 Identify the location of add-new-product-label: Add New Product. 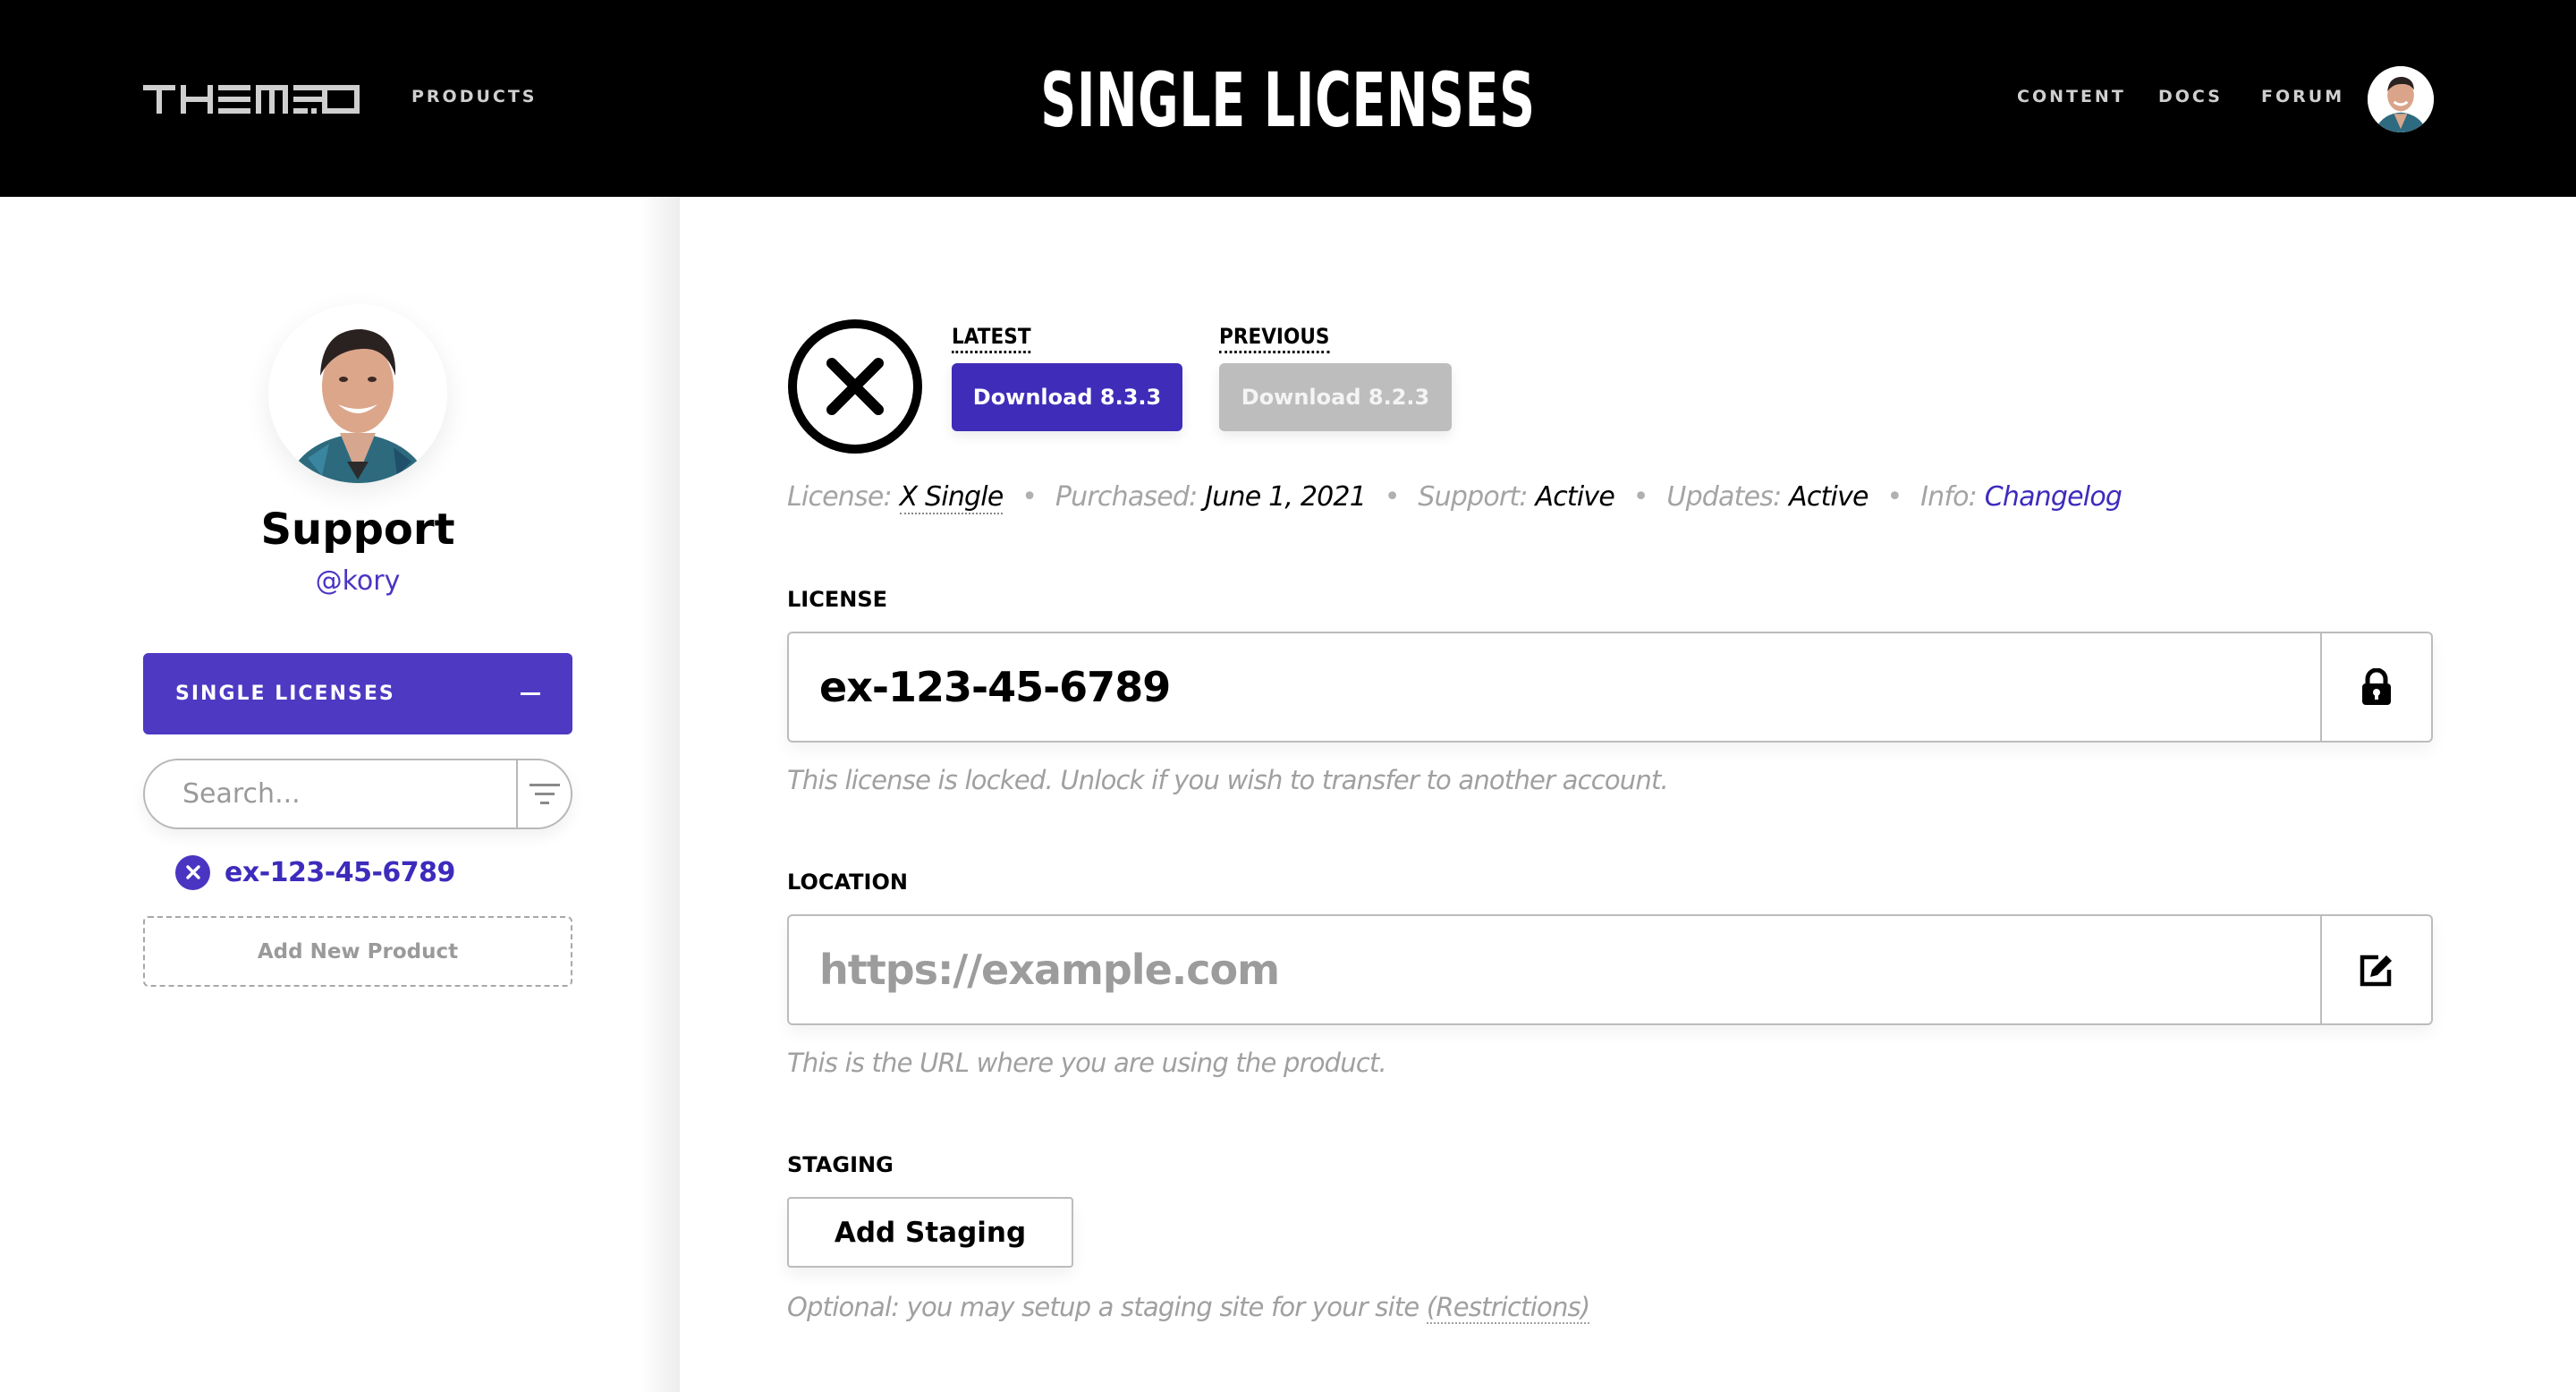
(358, 951).